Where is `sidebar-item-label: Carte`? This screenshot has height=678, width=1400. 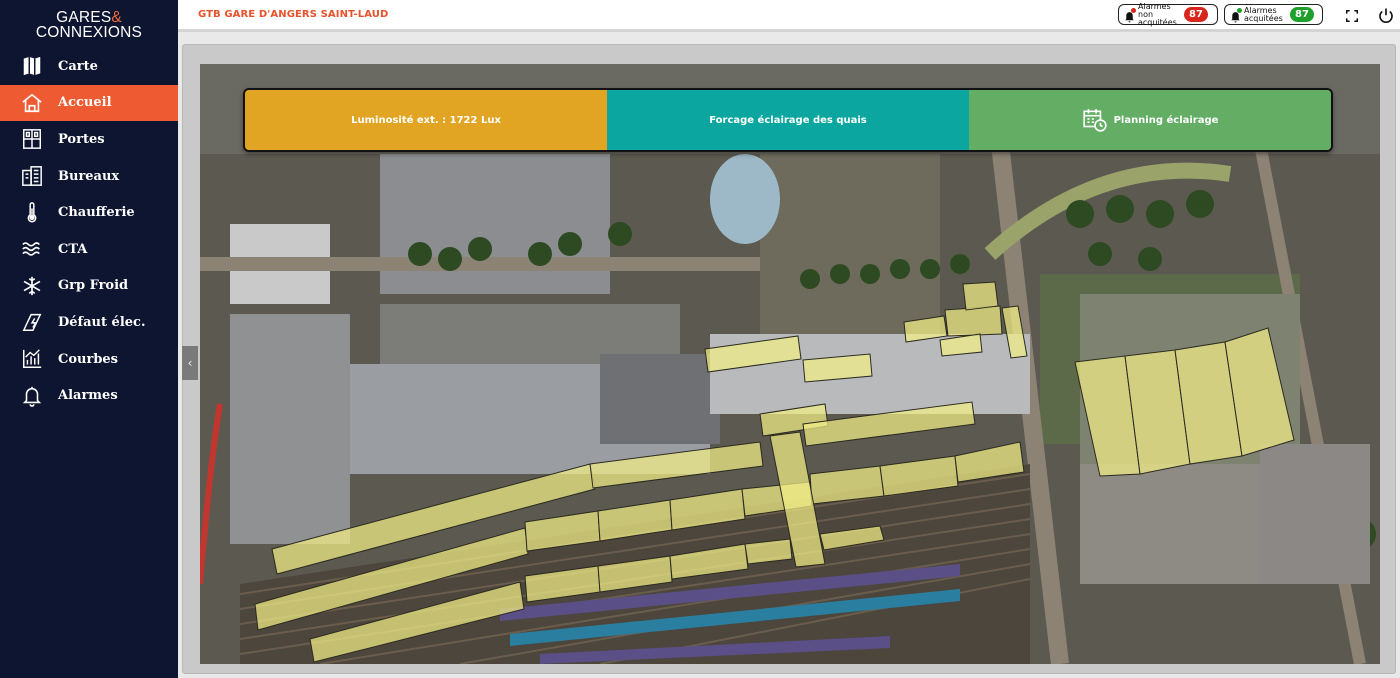 sidebar-item-label: Carte is located at coordinates (78, 66).